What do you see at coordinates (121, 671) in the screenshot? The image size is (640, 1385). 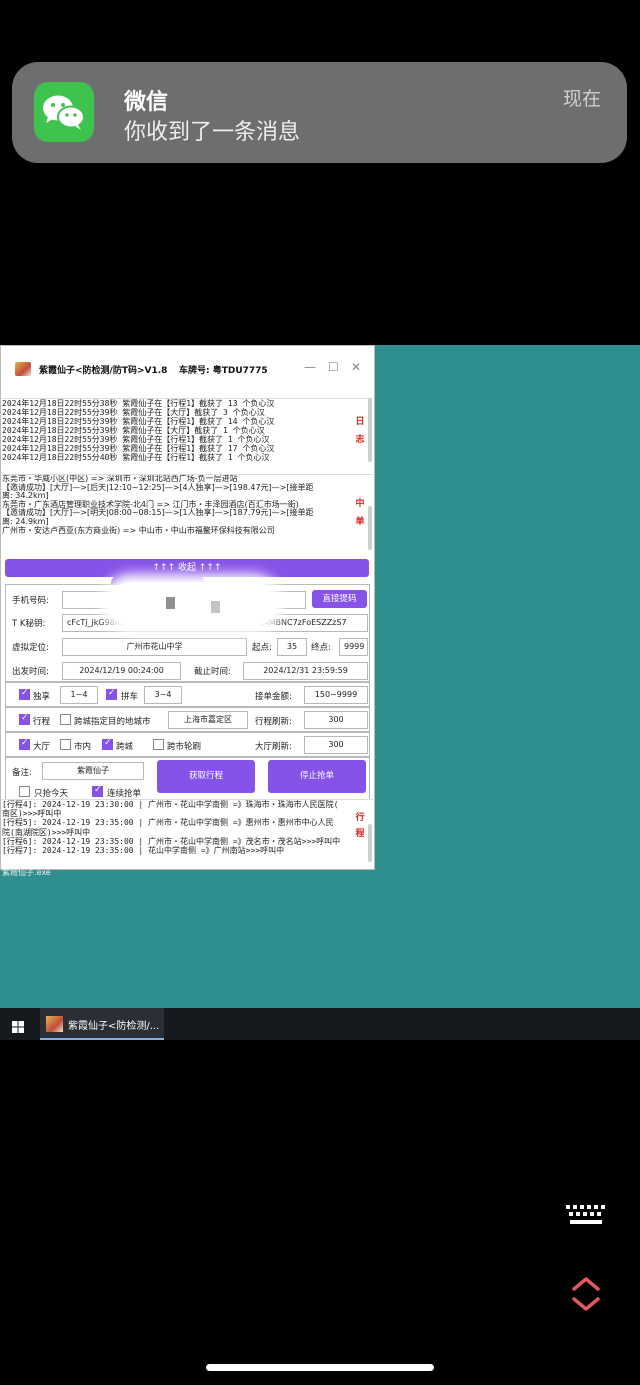 I see `depart-time-input: 2024/12/19 00:24:00` at bounding box center [121, 671].